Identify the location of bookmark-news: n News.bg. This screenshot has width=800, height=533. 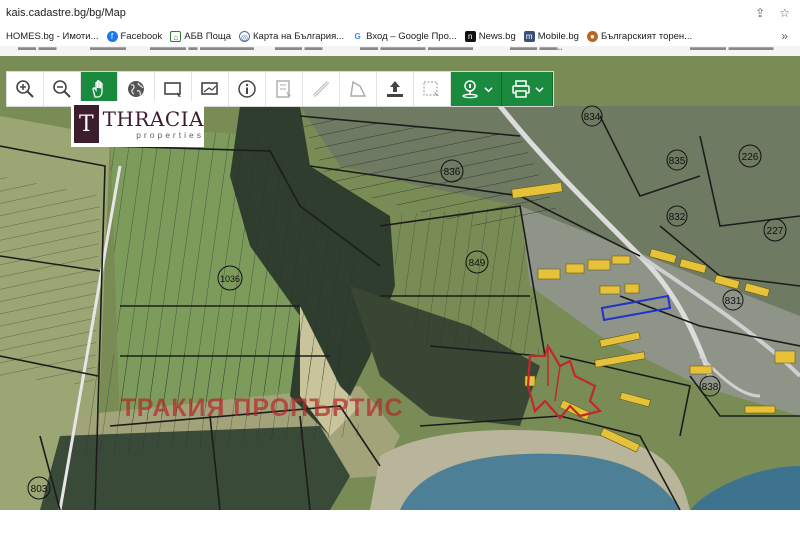
(490, 36).